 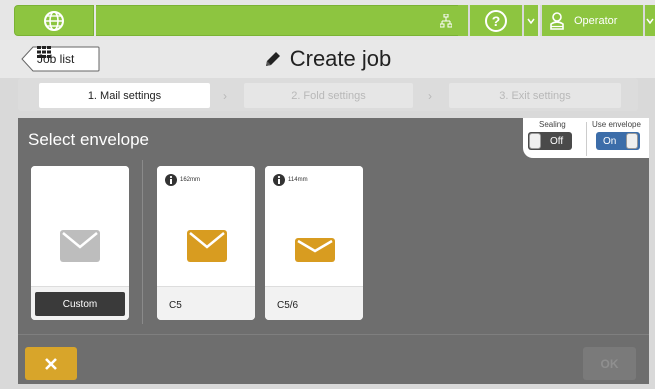 I want to click on use-envelope-label: Use envelope, so click(x=616, y=124).